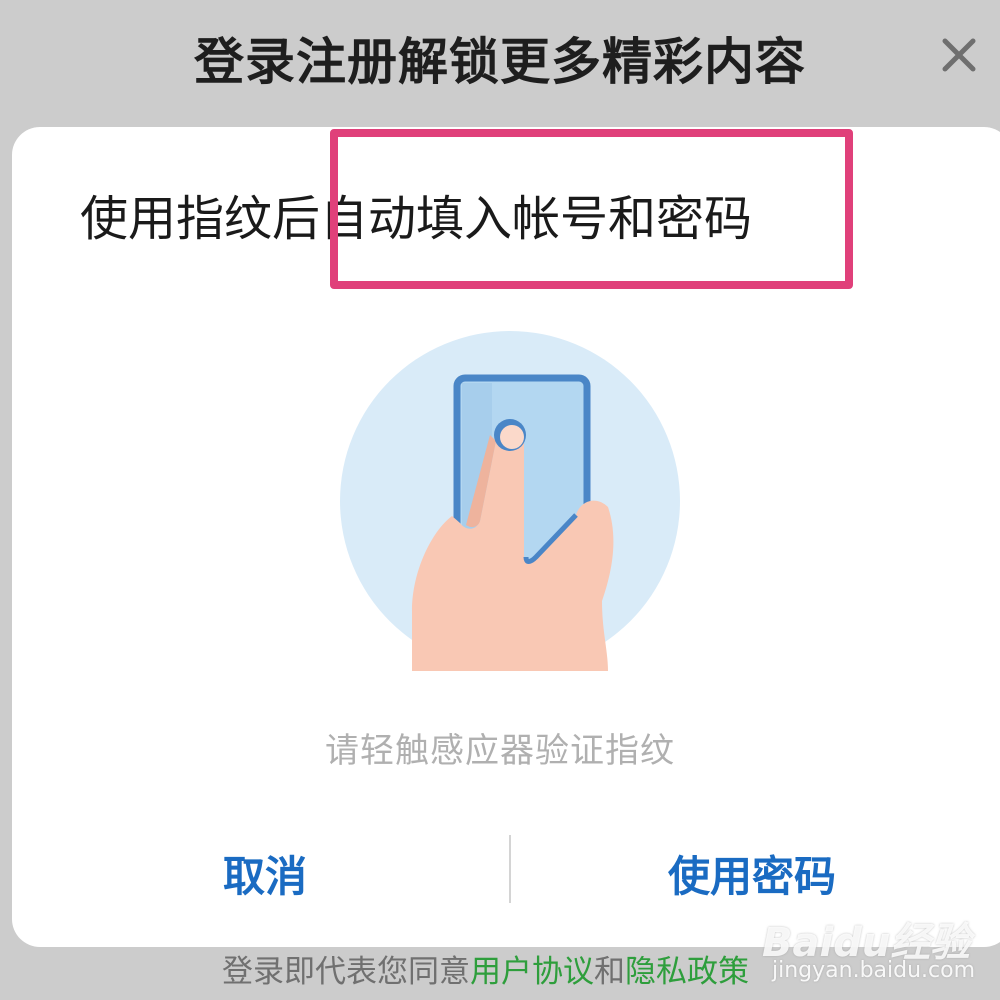 Image resolution: width=1000 pixels, height=1000 pixels. I want to click on close-button, so click(959, 55).